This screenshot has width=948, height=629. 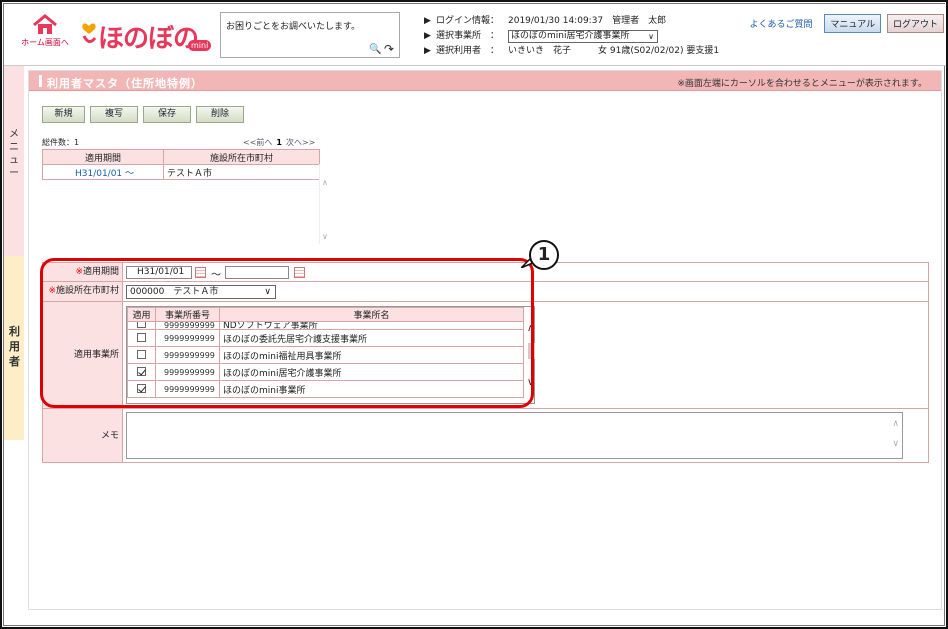 What do you see at coordinates (14, 154) in the screenshot?
I see `side-menu-label: メニュー` at bounding box center [14, 154].